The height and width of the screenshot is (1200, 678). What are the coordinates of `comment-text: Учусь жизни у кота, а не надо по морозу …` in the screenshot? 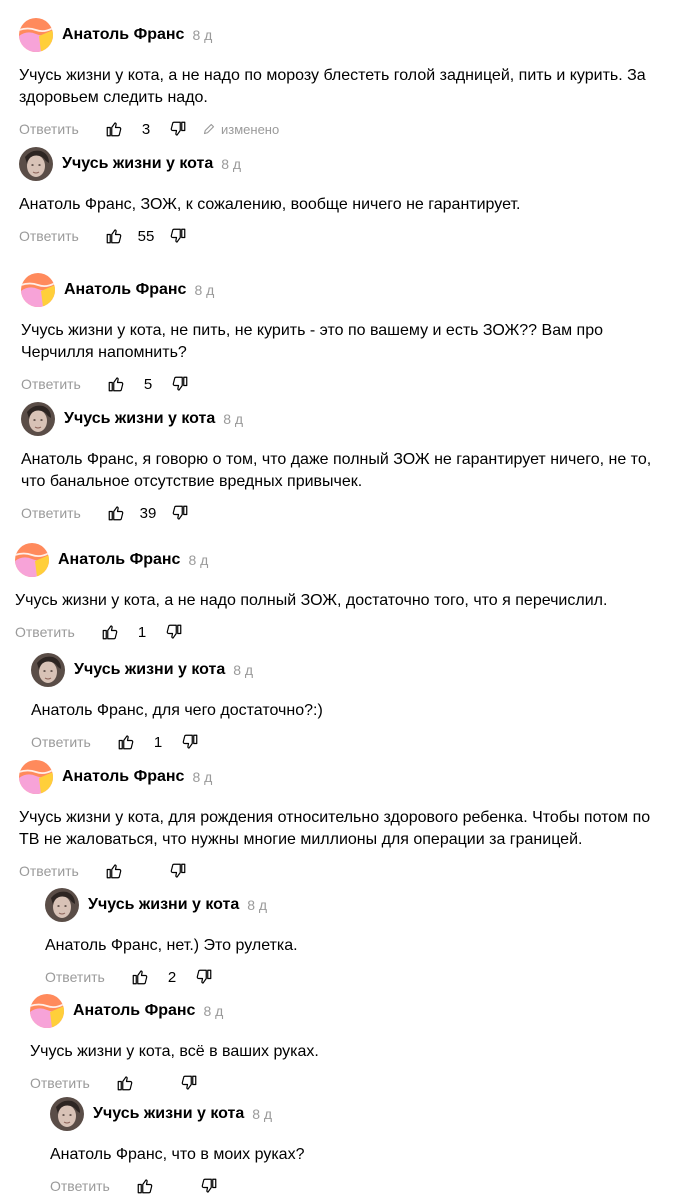 It's located at (332, 86).